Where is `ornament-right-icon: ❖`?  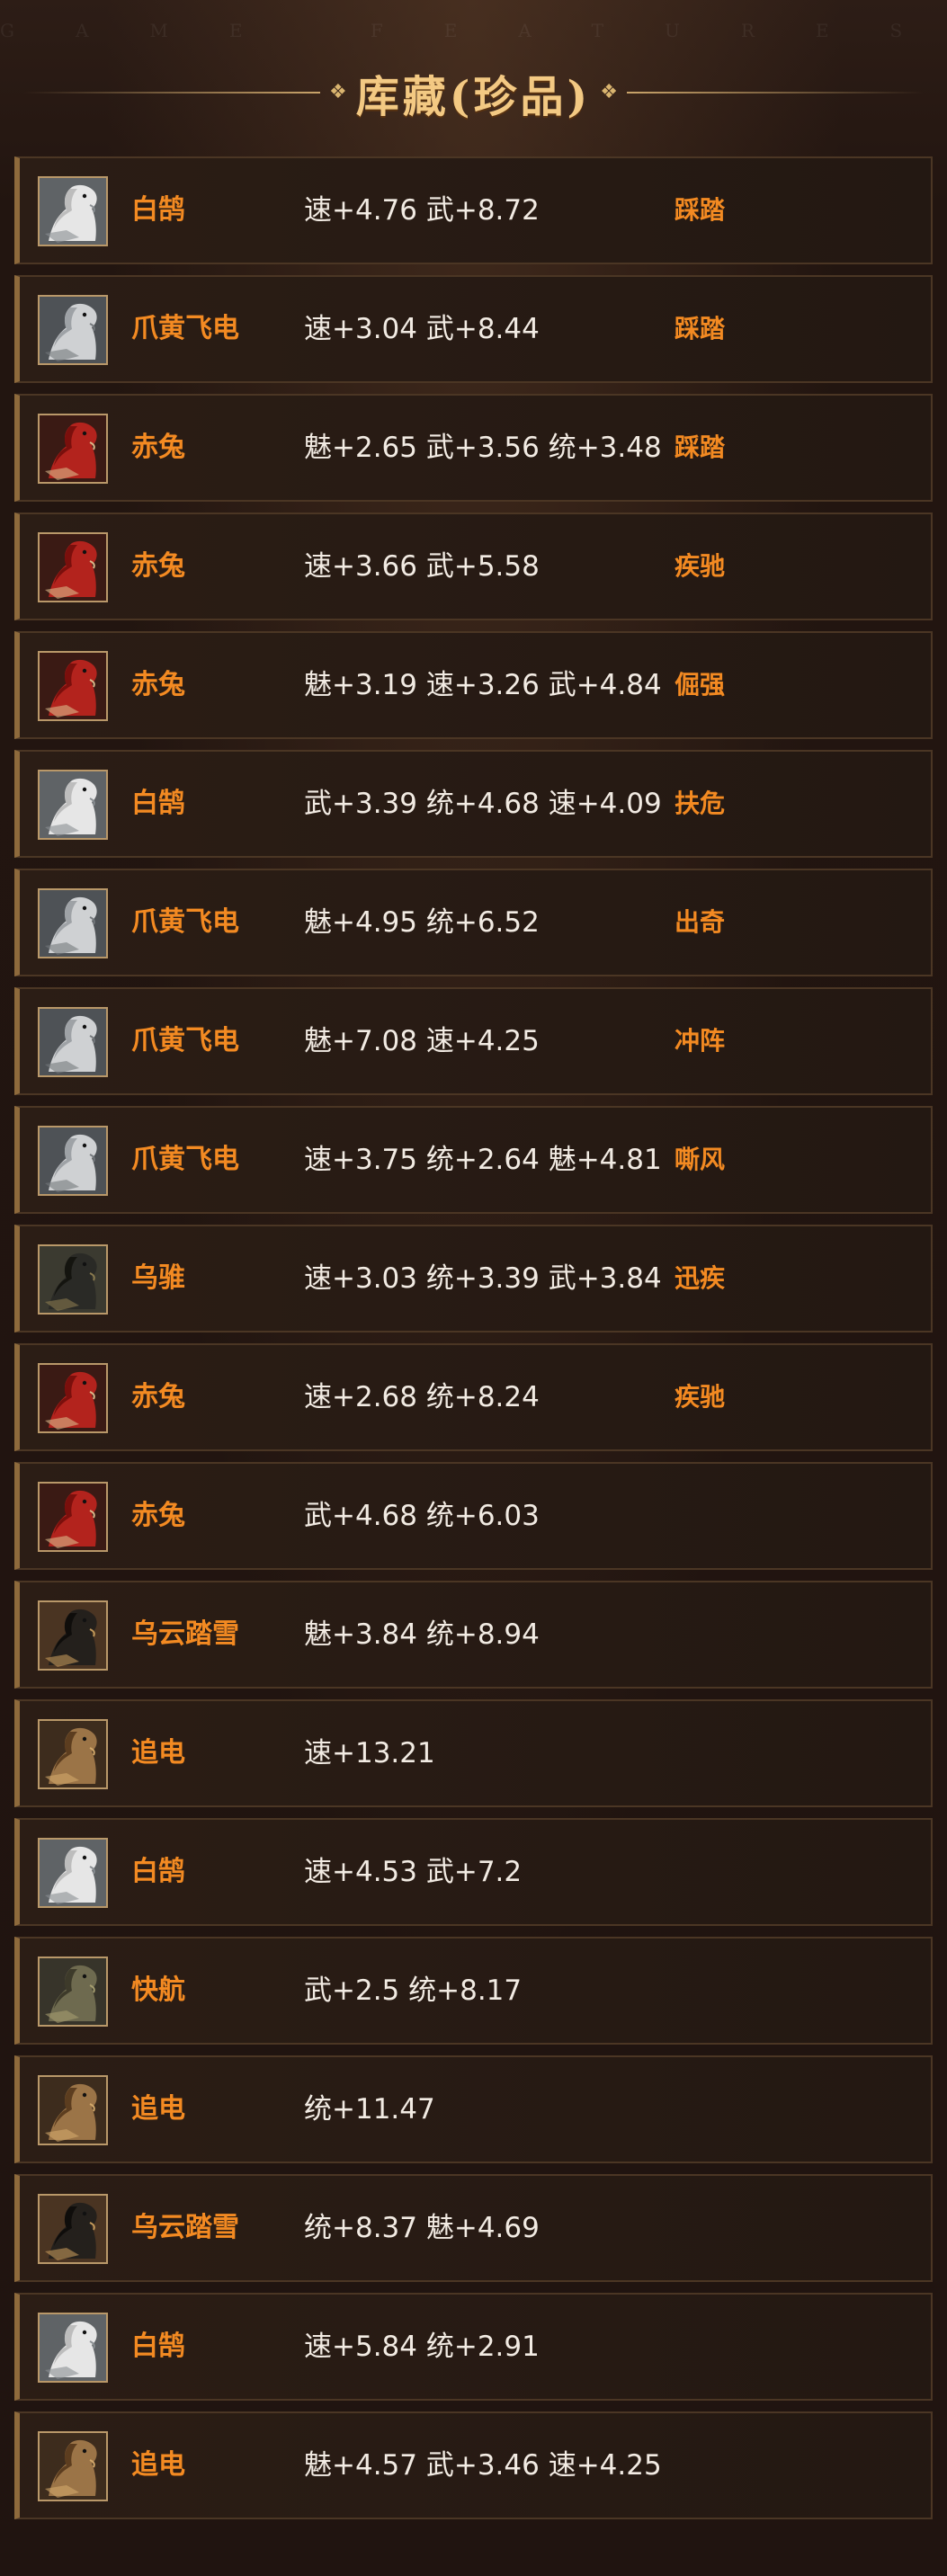 ornament-right-icon: ❖ is located at coordinates (609, 92).